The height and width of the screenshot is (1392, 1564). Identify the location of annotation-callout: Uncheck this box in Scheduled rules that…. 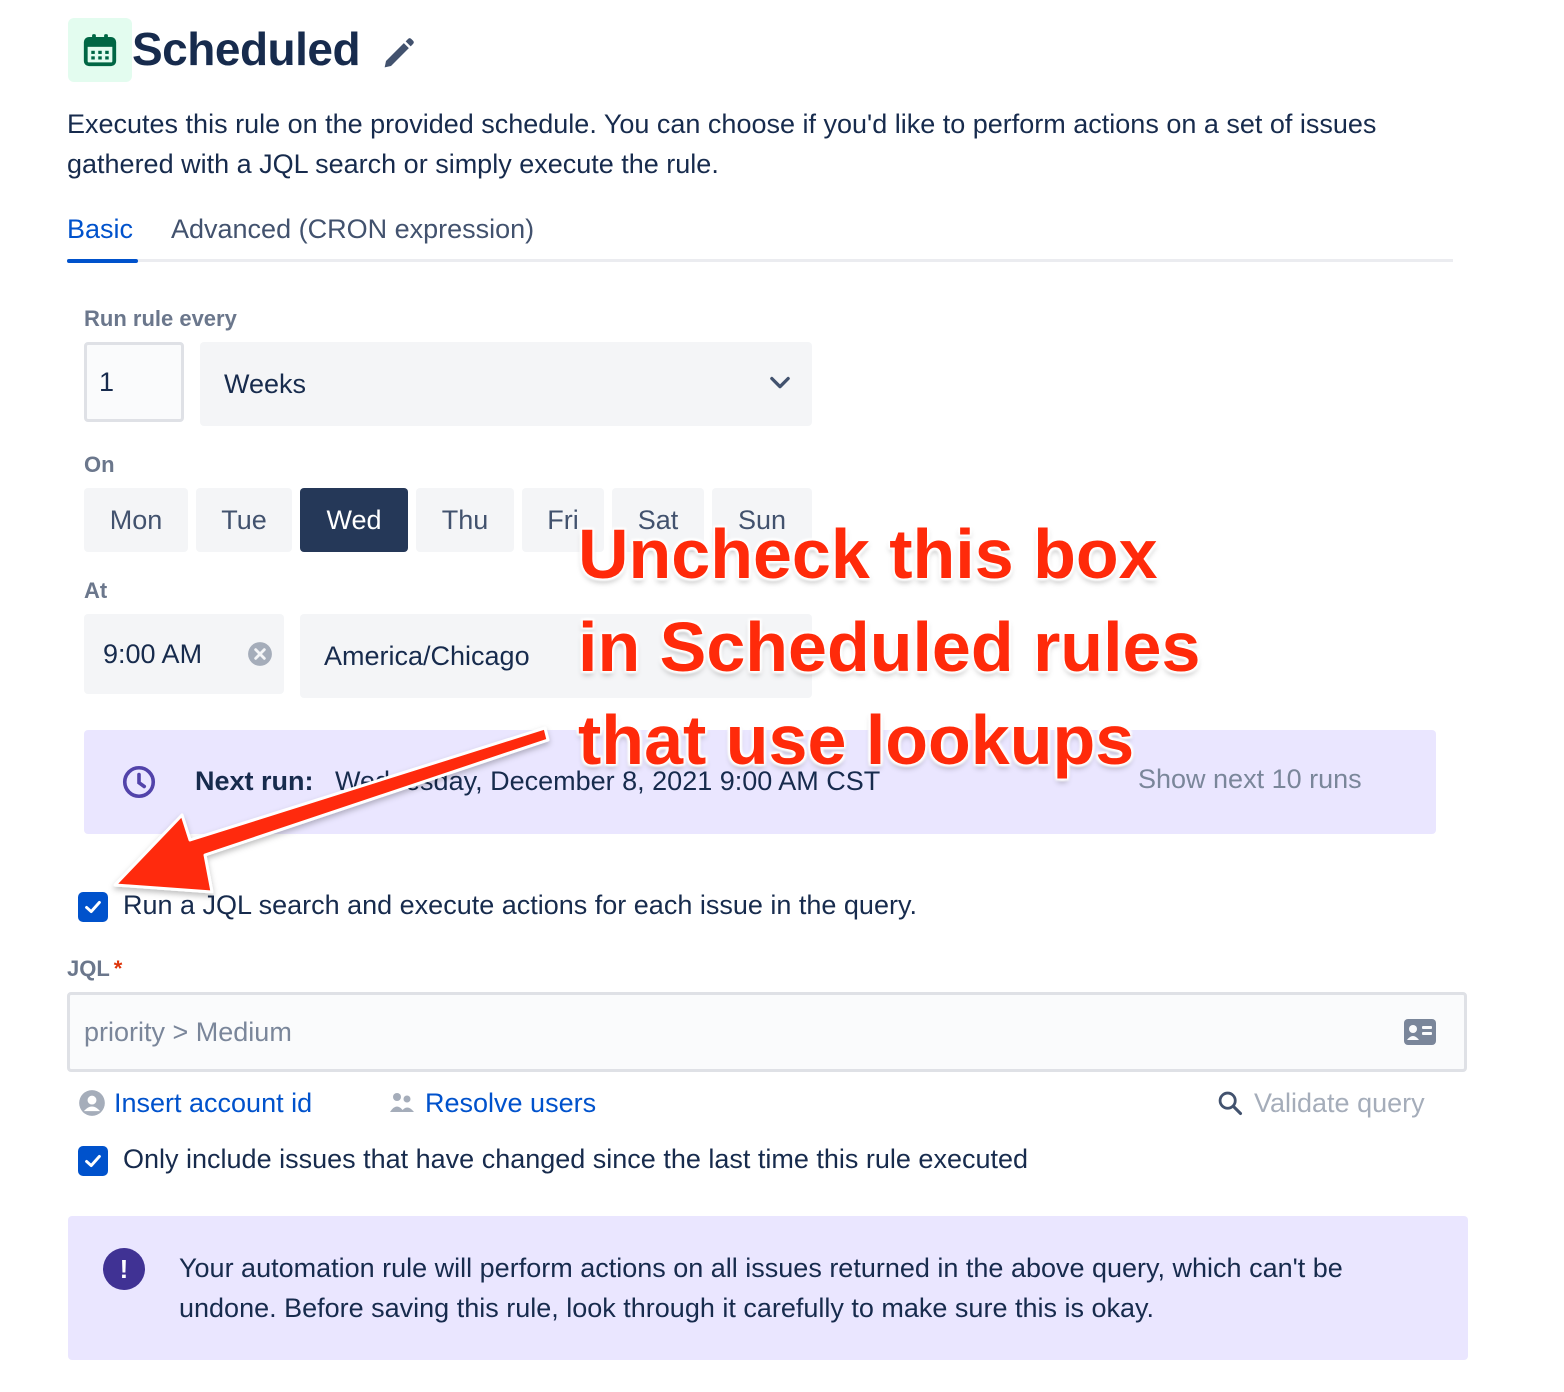
(938, 647).